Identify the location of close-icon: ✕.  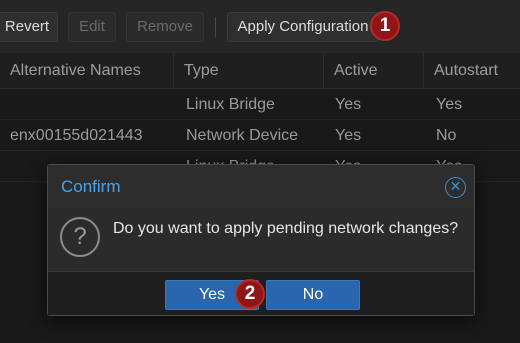
(455, 187).